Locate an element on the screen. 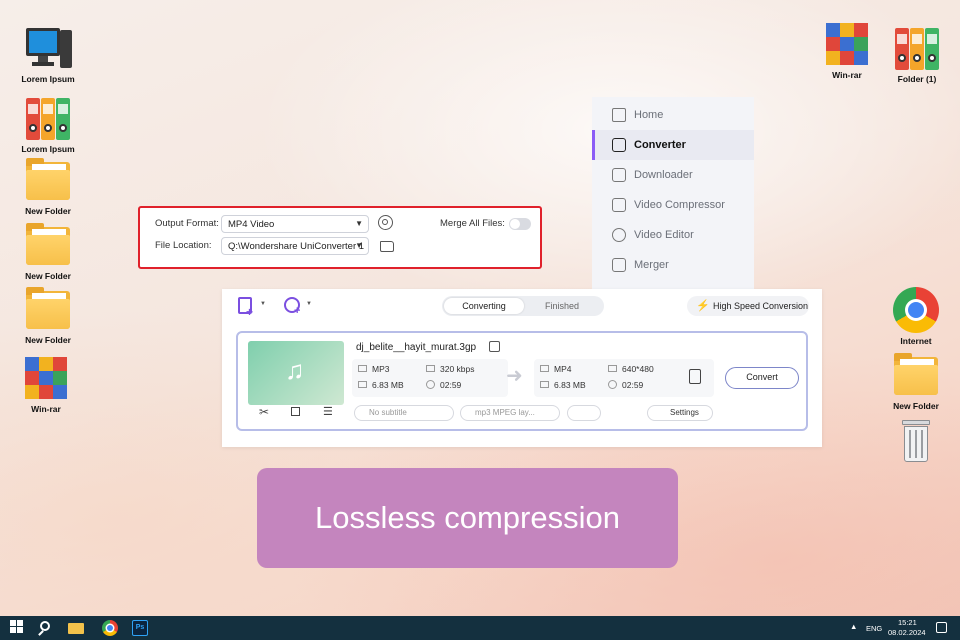 The height and width of the screenshot is (640, 960). sidebar-item-label: Home is located at coordinates (649, 115).